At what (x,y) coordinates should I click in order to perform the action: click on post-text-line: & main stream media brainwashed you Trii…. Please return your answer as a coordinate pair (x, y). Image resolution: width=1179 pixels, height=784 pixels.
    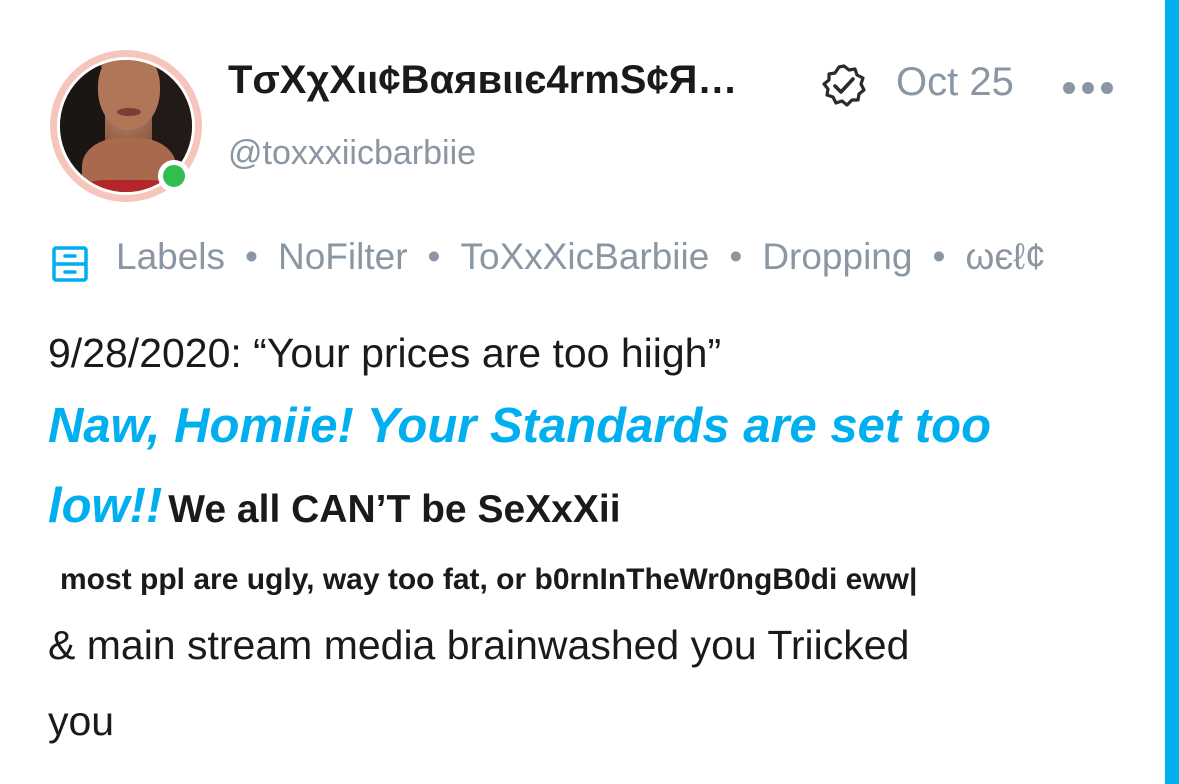
    Looking at the image, I should click on (479, 645).